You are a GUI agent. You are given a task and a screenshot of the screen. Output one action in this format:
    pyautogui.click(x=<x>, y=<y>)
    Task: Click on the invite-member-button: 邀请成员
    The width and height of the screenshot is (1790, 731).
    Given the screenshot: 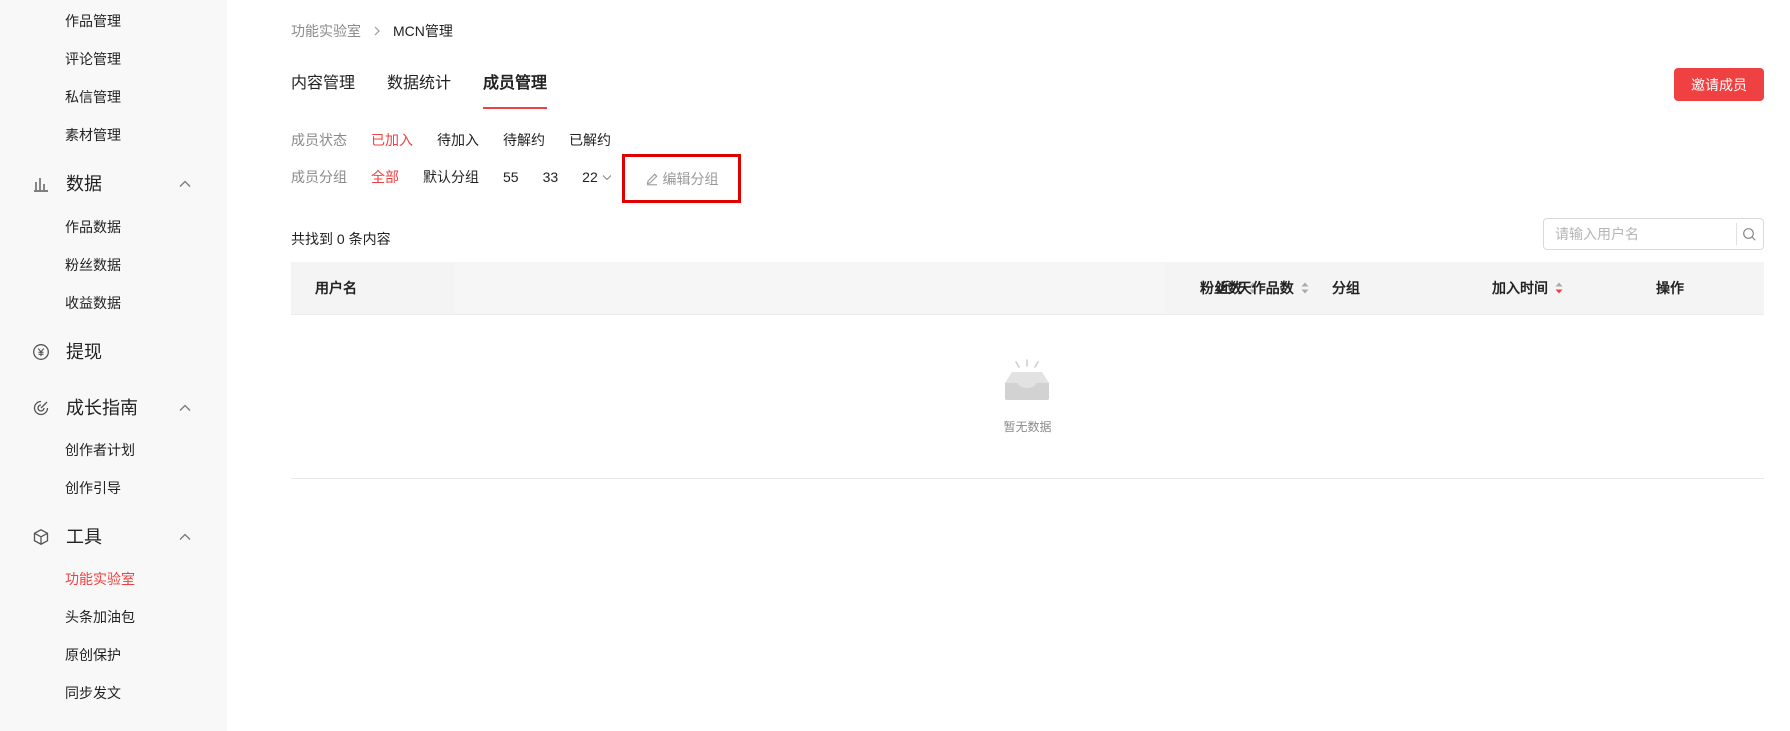 What is the action you would take?
    pyautogui.click(x=1719, y=84)
    